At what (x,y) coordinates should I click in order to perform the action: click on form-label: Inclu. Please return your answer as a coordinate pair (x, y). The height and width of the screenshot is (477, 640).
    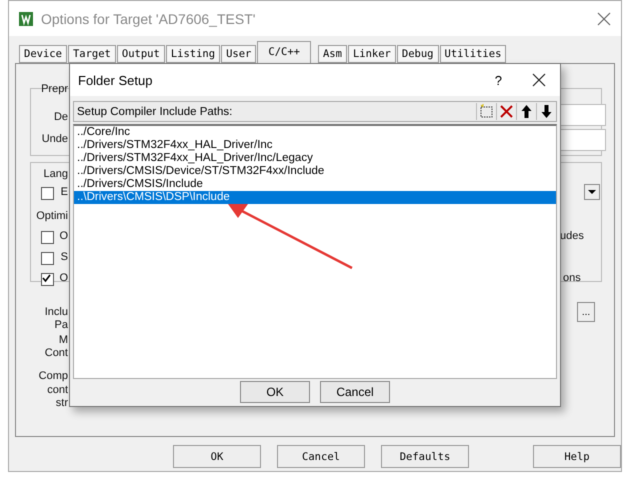
    Looking at the image, I should click on (56, 312).